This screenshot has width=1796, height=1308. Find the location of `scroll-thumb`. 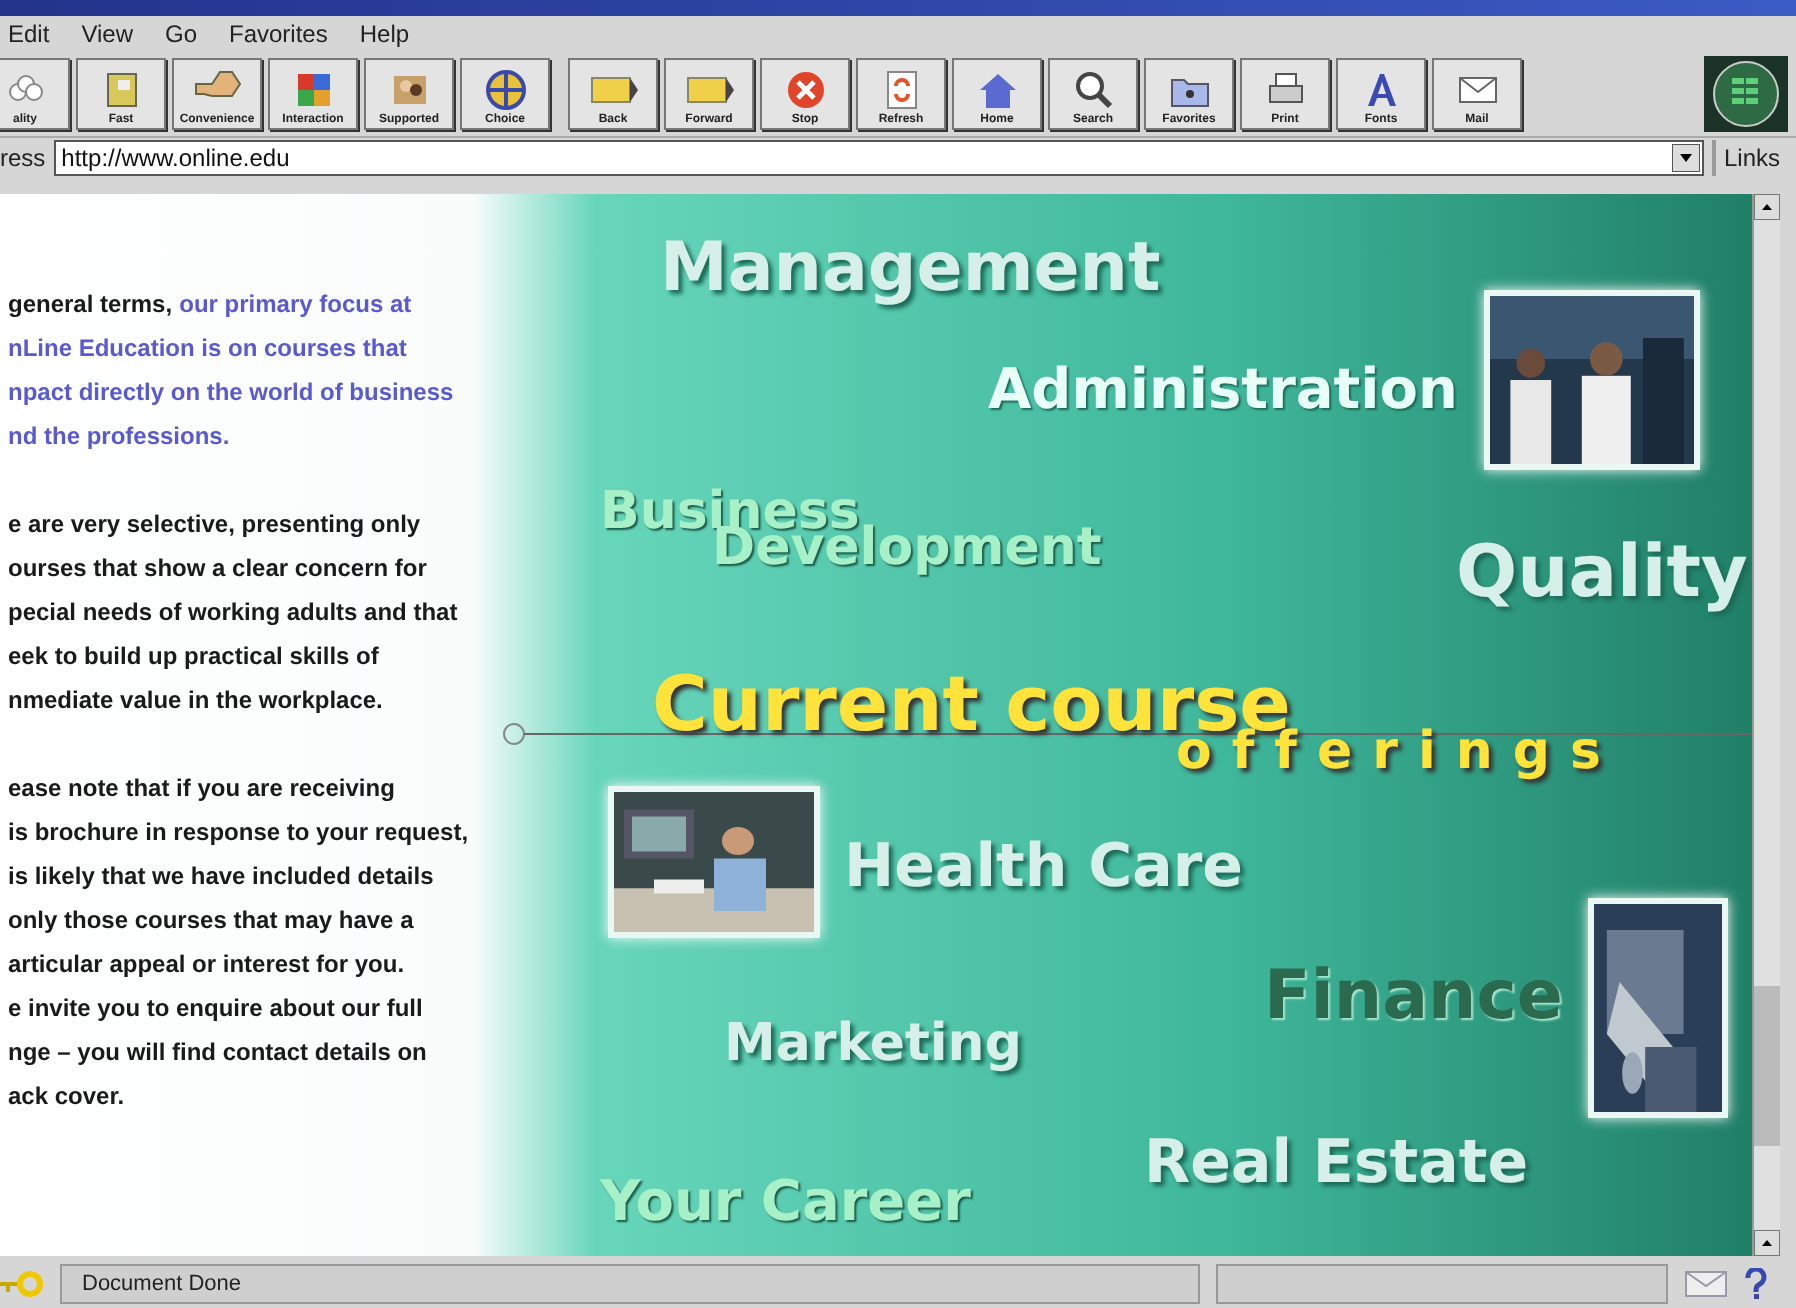

scroll-thumb is located at coordinates (1767, 1065).